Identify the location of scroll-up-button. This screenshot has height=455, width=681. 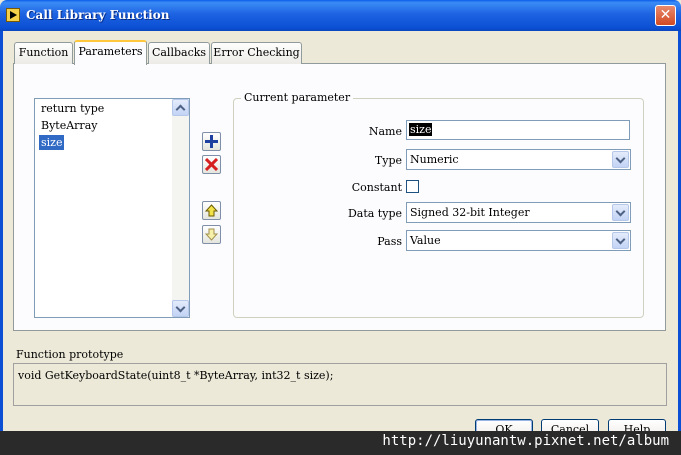
(180, 107).